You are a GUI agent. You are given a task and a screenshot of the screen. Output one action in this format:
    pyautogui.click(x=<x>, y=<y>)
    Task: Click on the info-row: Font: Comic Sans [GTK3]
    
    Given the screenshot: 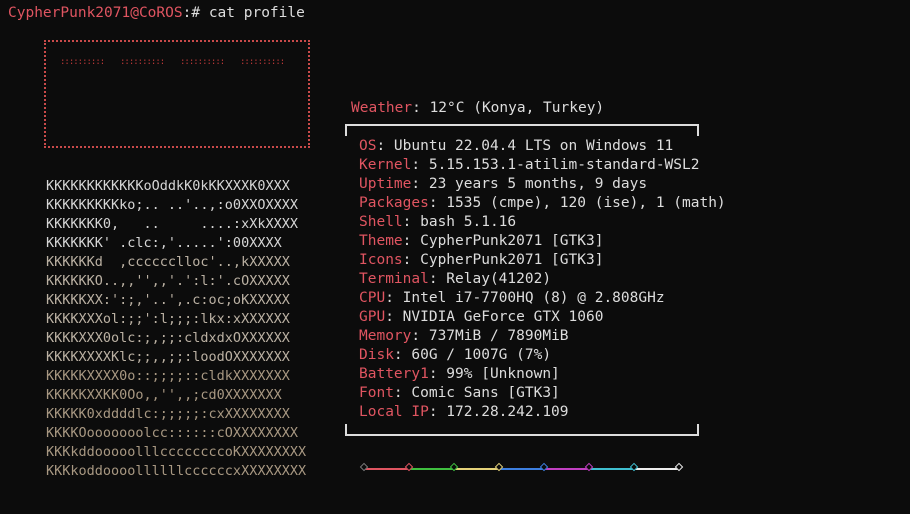 What is the action you would take?
    pyautogui.click(x=542, y=393)
    